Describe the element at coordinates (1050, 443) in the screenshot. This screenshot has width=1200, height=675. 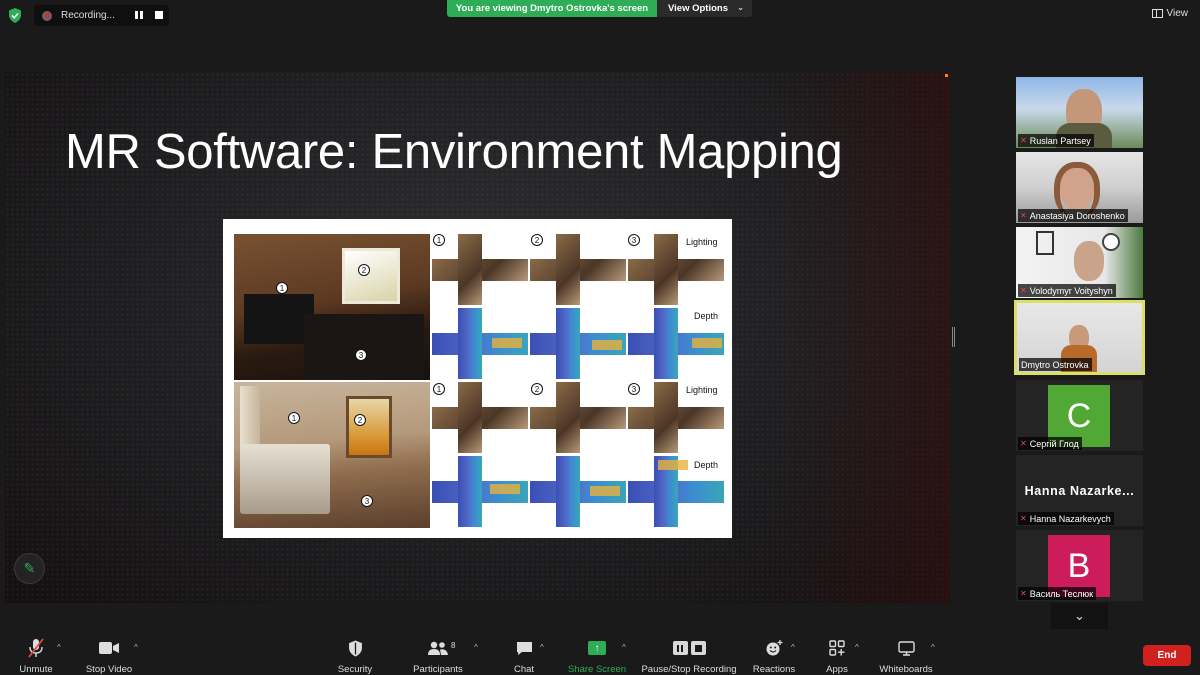
I see `participant-name: ✕ Сергій Глод` at that location.